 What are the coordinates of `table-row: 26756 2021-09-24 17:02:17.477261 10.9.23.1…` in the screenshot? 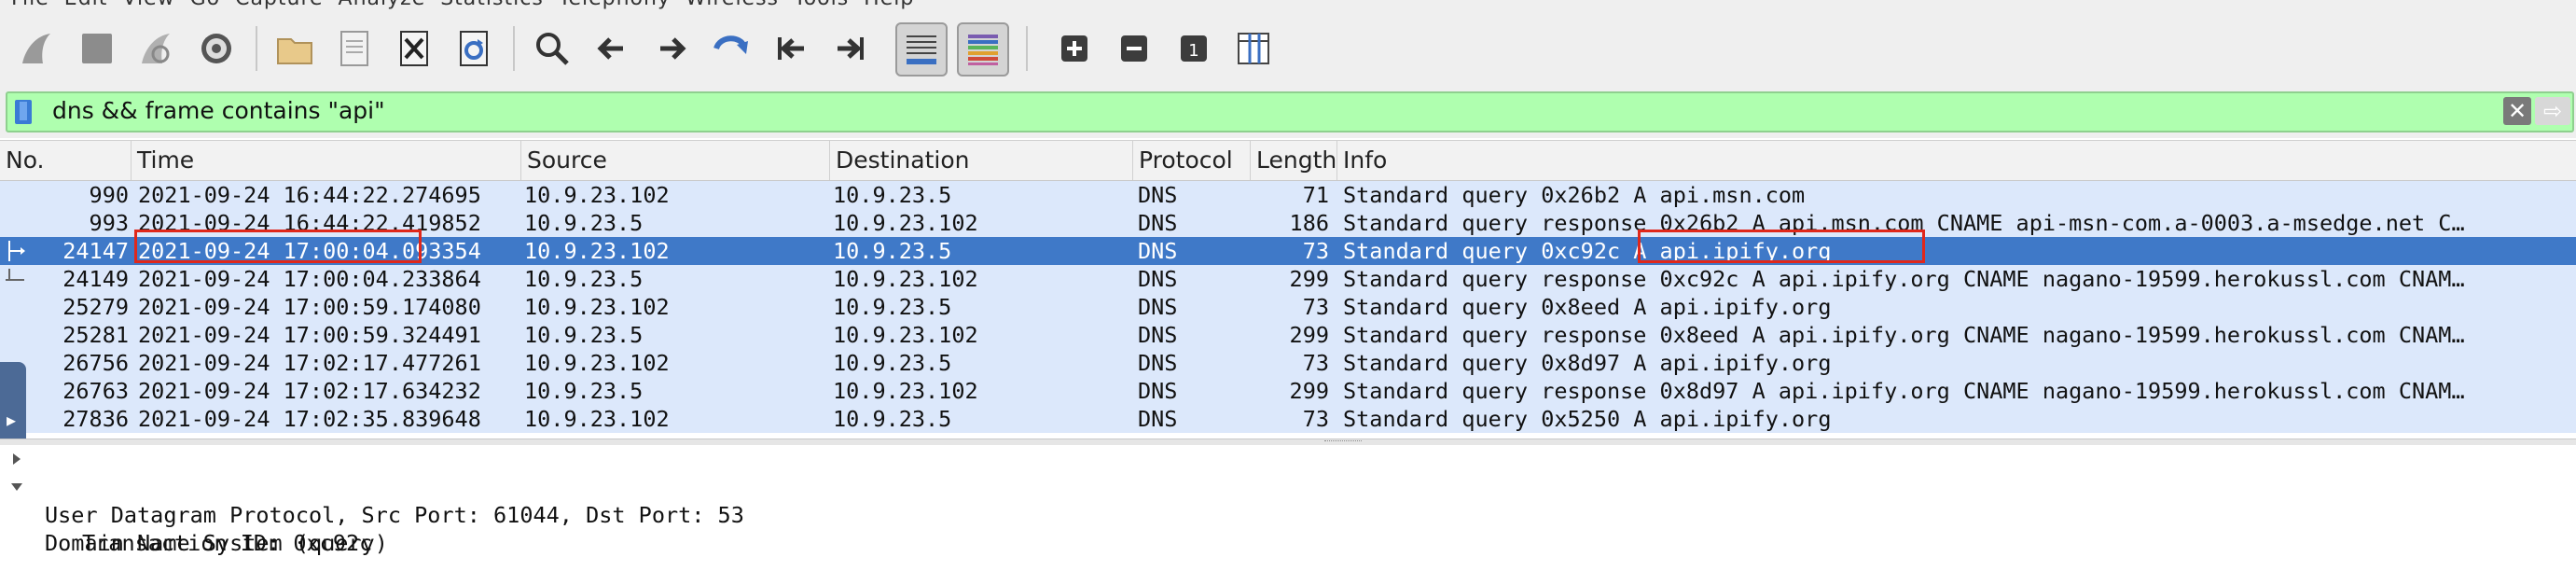 It's located at (1288, 363).